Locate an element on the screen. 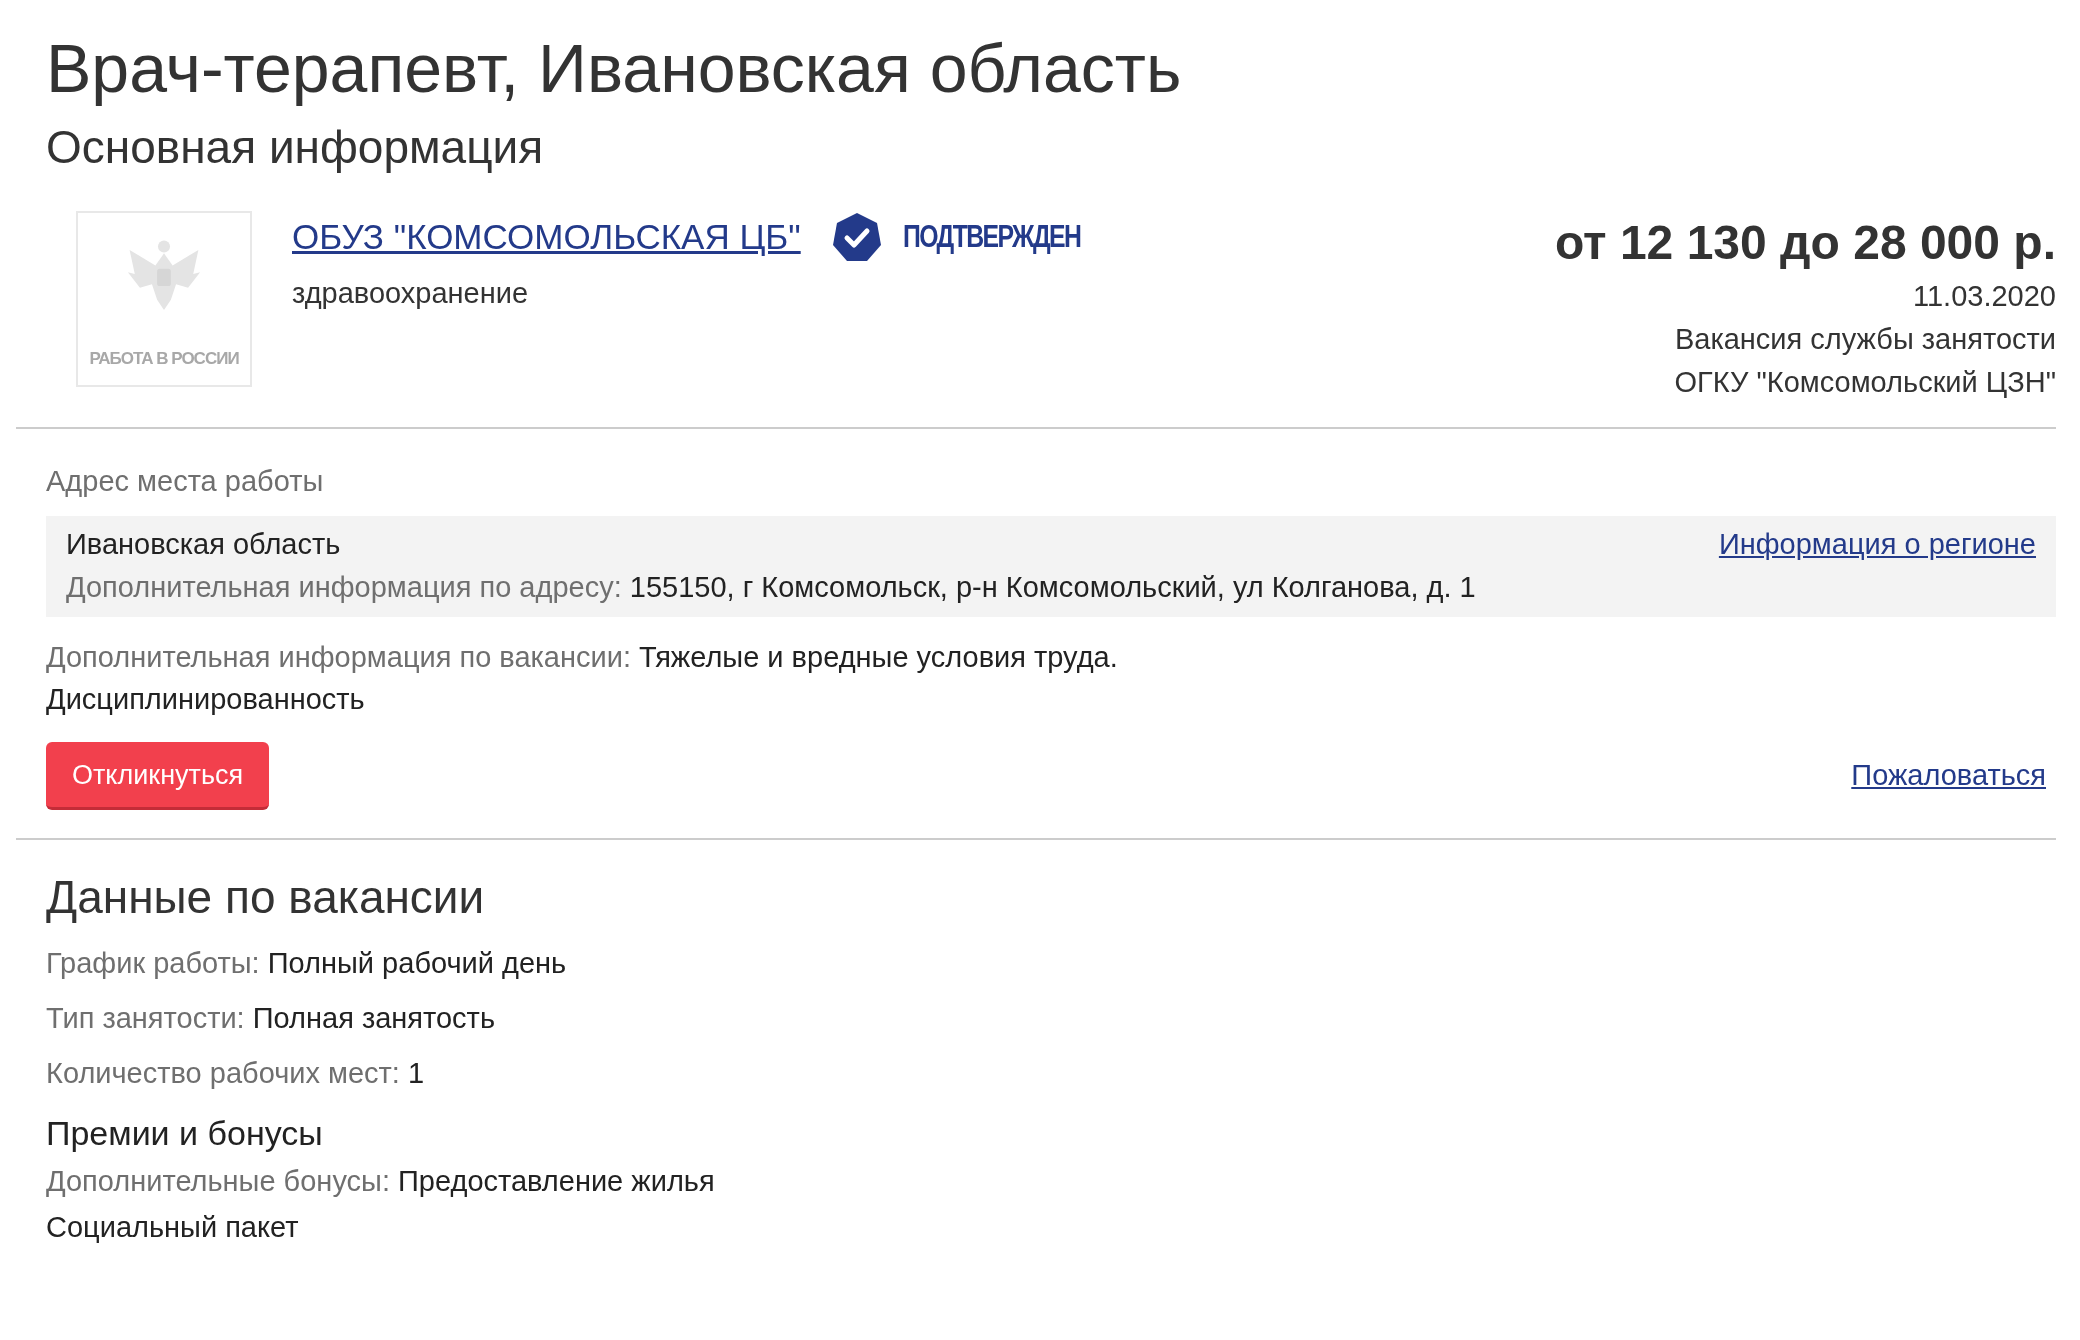 The width and height of the screenshot is (2080, 1340). vacancy-info-text: Дисциплинированность is located at coordinates (206, 700).